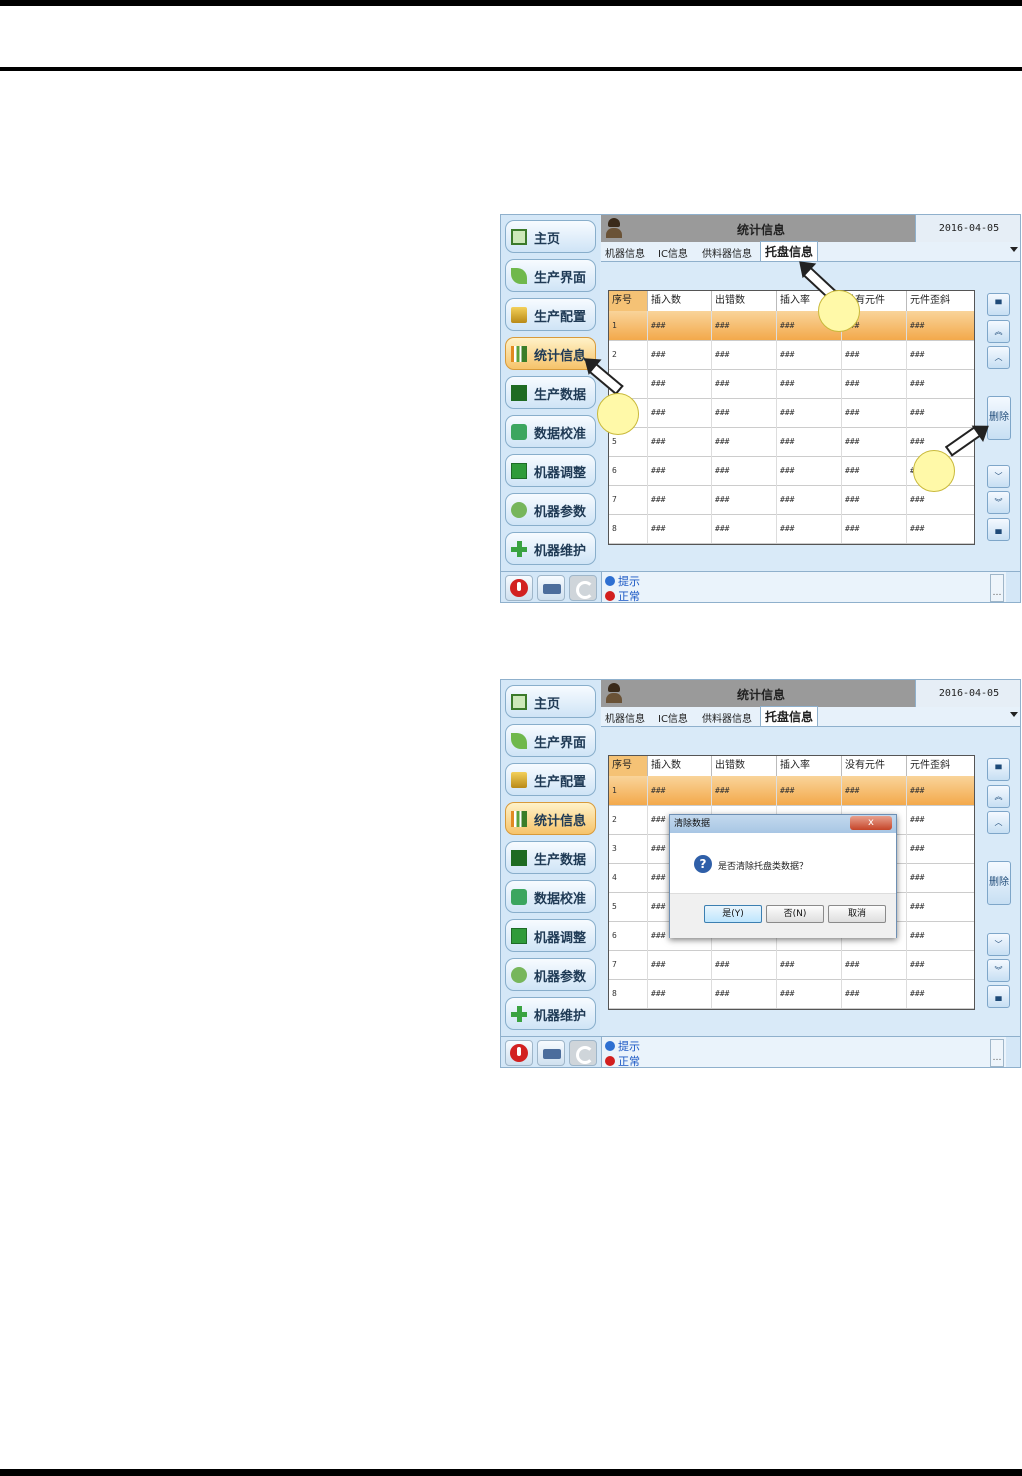  I want to click on calibrate-icon, so click(519, 897).